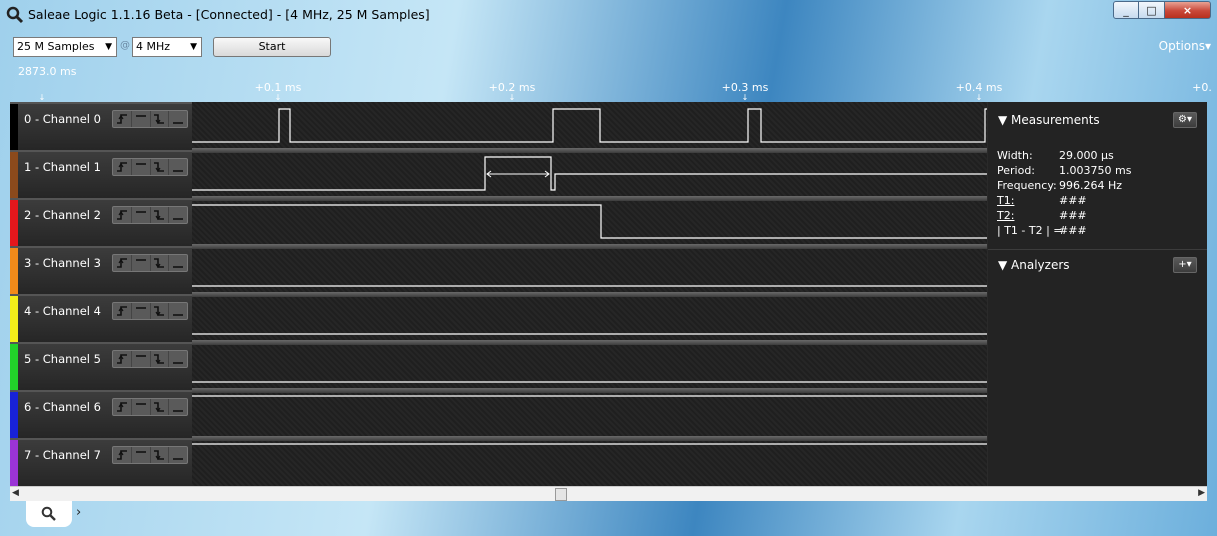 Image resolution: width=1217 pixels, height=536 pixels. Describe the element at coordinates (1086, 155) in the screenshot. I see `measure-value: 29.000 µs` at that location.